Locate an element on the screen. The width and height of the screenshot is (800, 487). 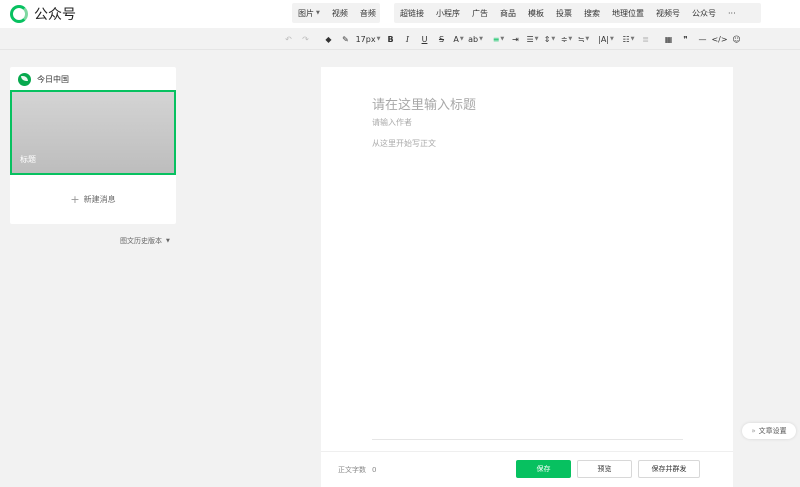
history-version-dropdown: 图文历史版本 ▼ is located at coordinates (145, 241).